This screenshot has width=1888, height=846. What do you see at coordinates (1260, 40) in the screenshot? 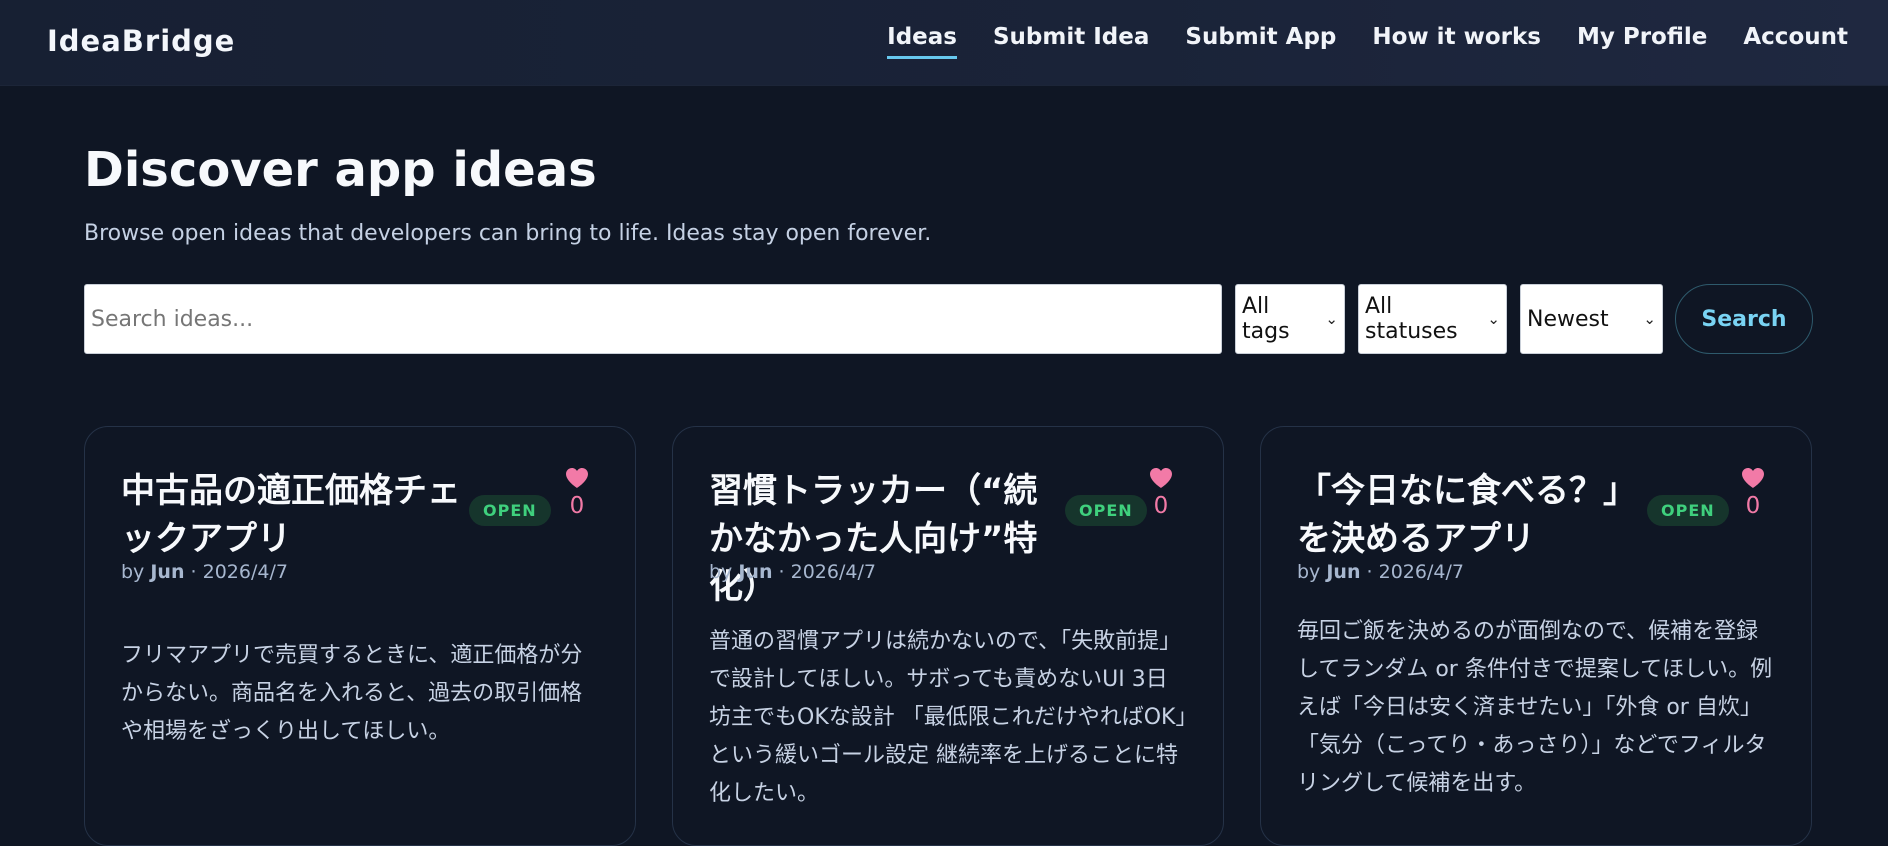
I see `nav-link-submit-app: Submit App` at bounding box center [1260, 40].